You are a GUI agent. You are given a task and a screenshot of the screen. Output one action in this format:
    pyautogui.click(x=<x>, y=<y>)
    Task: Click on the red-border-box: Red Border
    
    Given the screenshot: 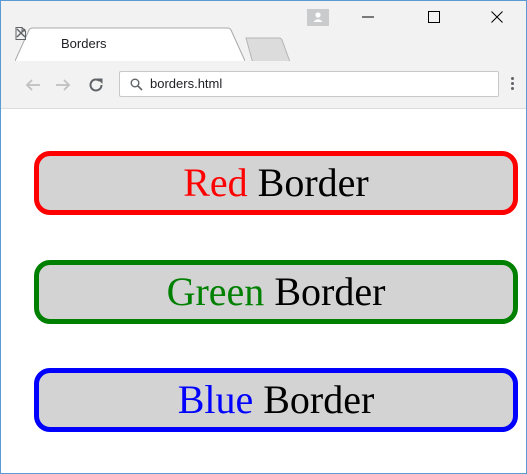 What is the action you would take?
    pyautogui.click(x=276, y=183)
    